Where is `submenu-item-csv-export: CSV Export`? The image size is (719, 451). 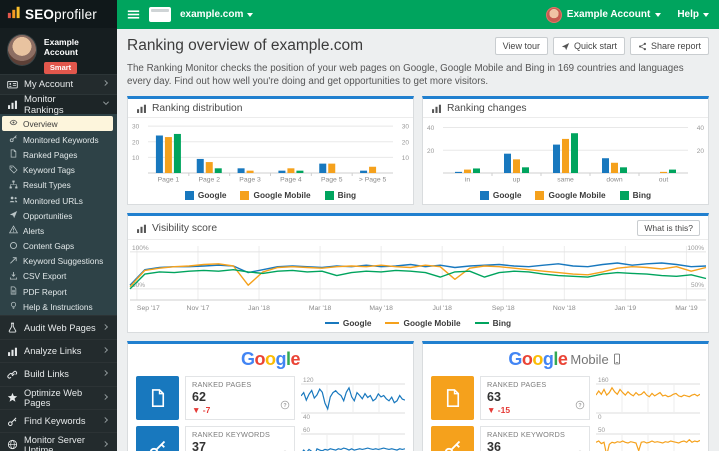 submenu-item-csv-export: CSV Export is located at coordinates (58, 276).